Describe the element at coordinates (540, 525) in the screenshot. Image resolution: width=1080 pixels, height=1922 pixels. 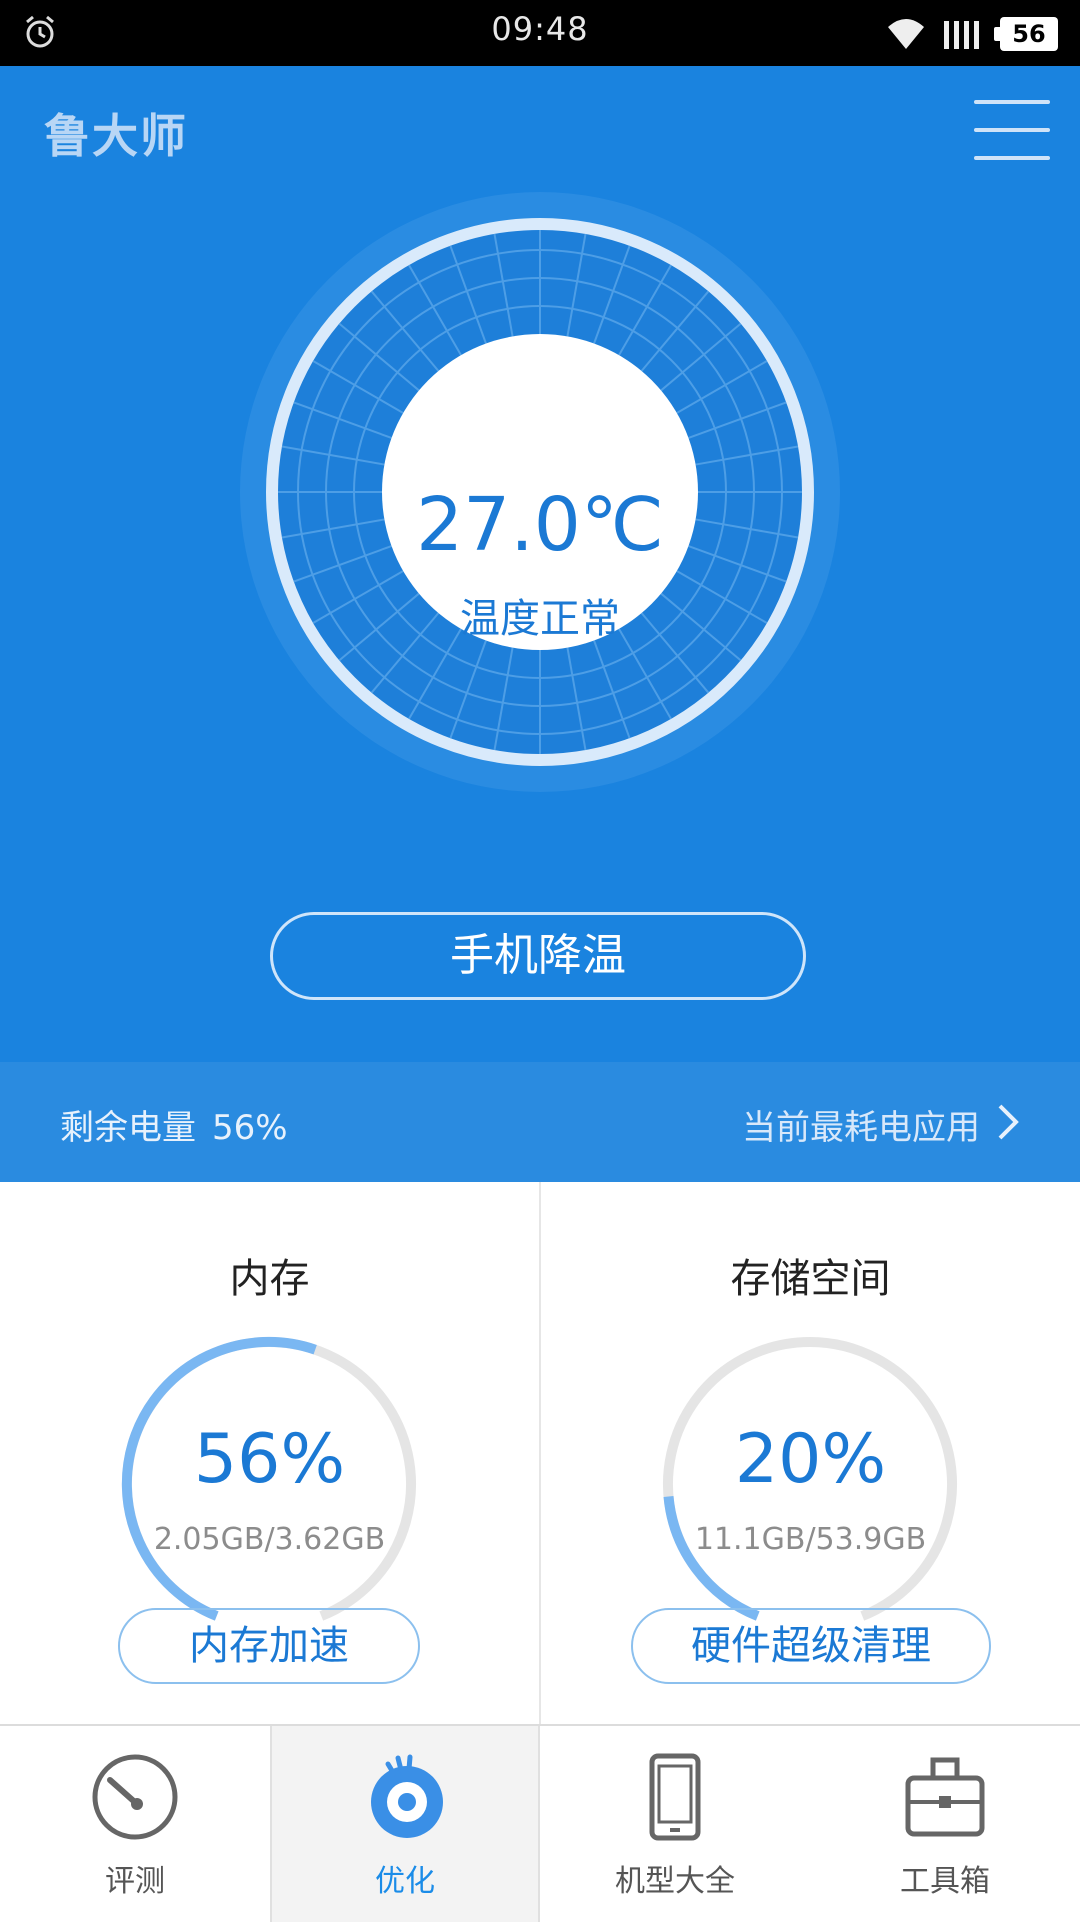
I see `temperature-value: 27.0℃` at that location.